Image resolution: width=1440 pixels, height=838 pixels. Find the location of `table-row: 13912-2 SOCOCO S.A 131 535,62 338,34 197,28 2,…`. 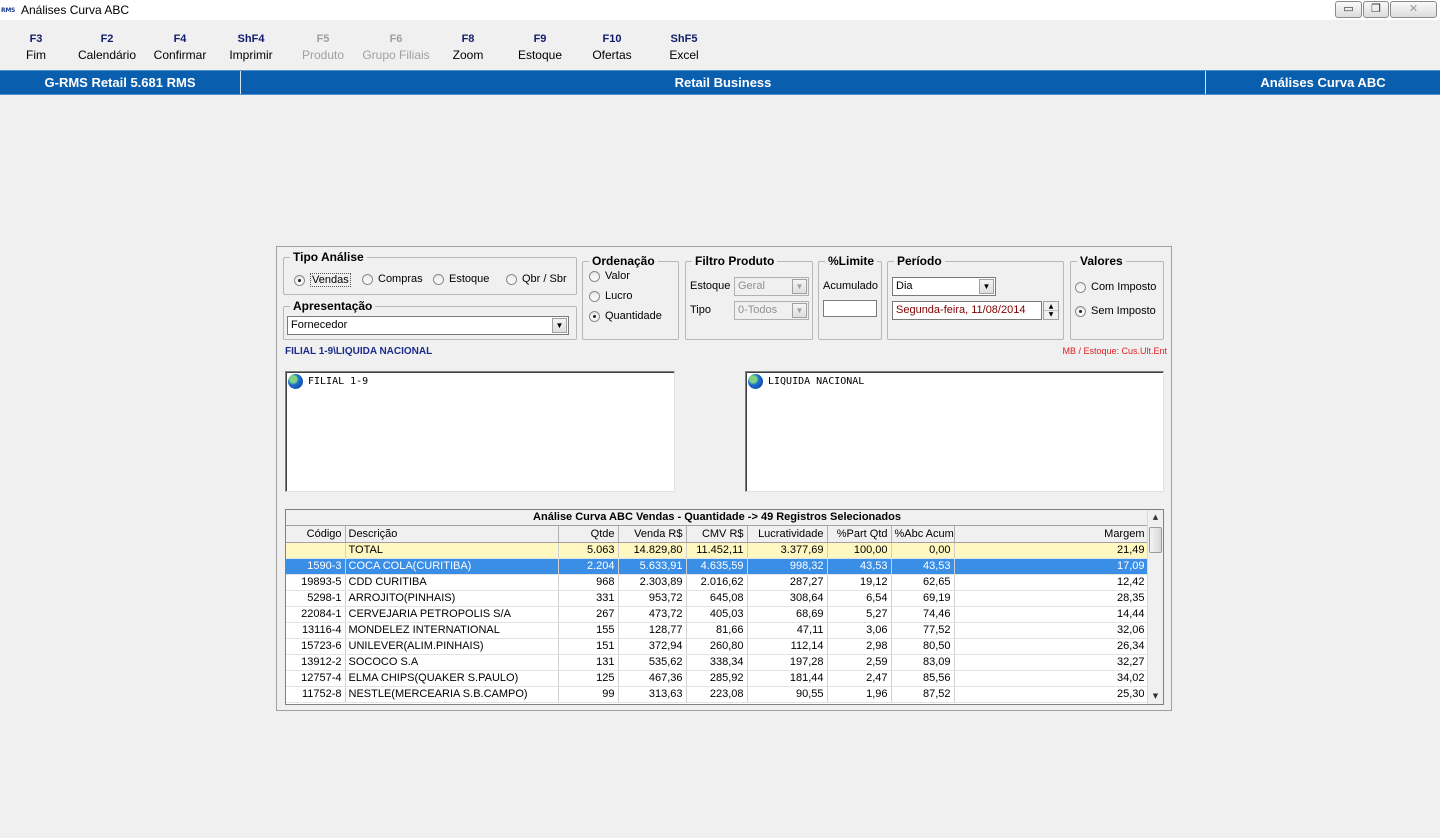

table-row: 13912-2 SOCOCO S.A 131 535,62 338,34 197,28 2,… is located at coordinates (717, 662).